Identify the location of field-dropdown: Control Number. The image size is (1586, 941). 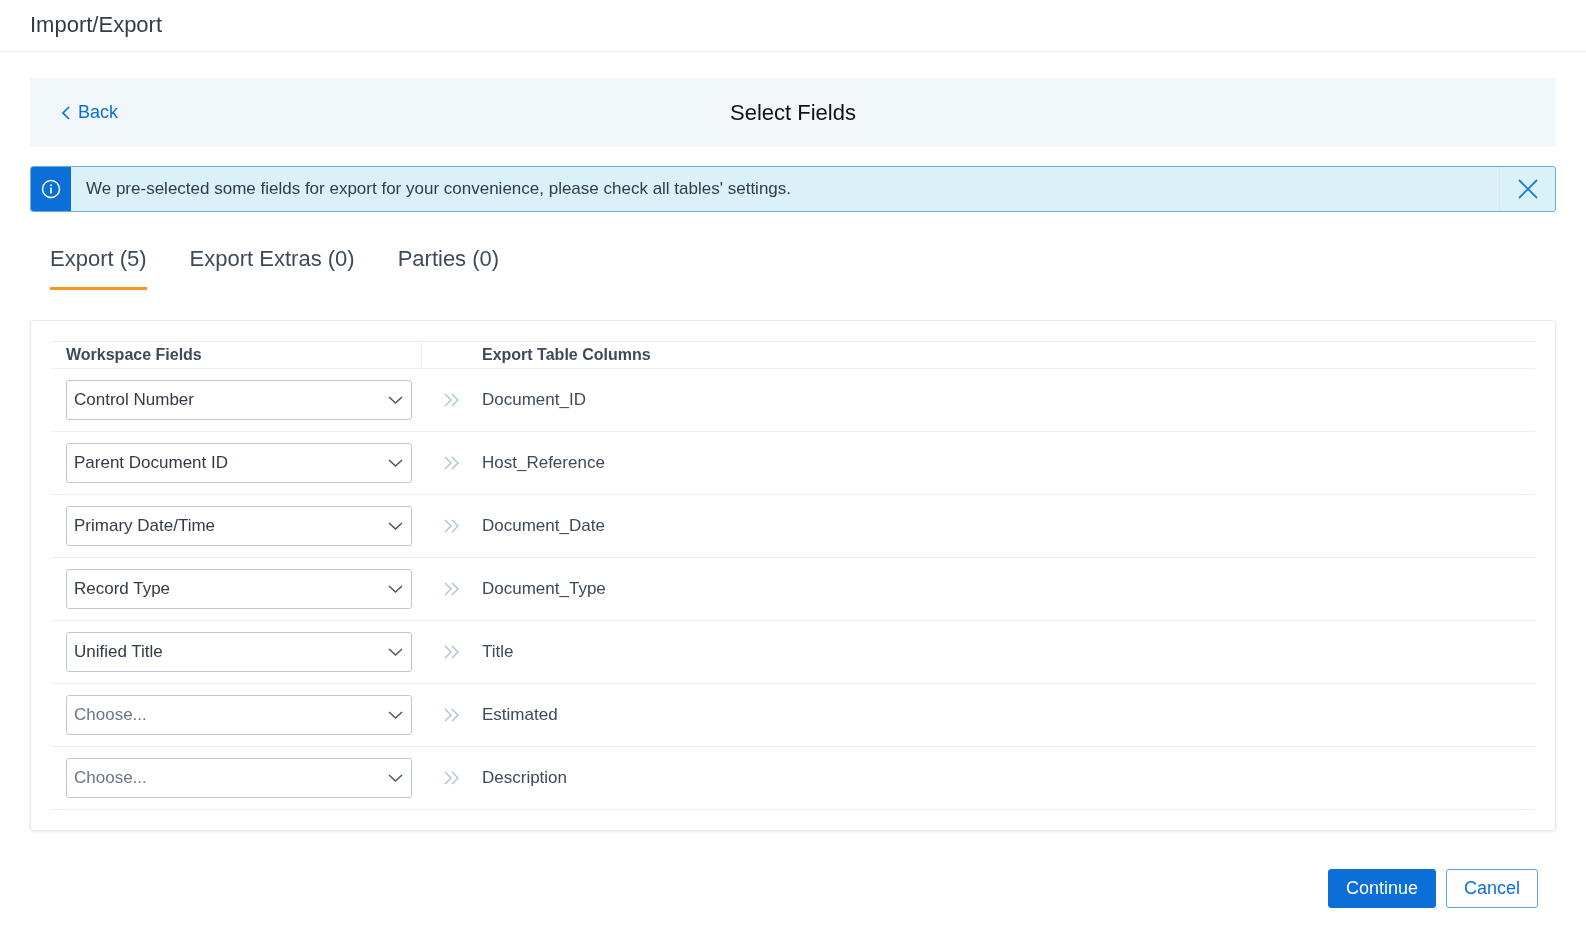
(239, 400).